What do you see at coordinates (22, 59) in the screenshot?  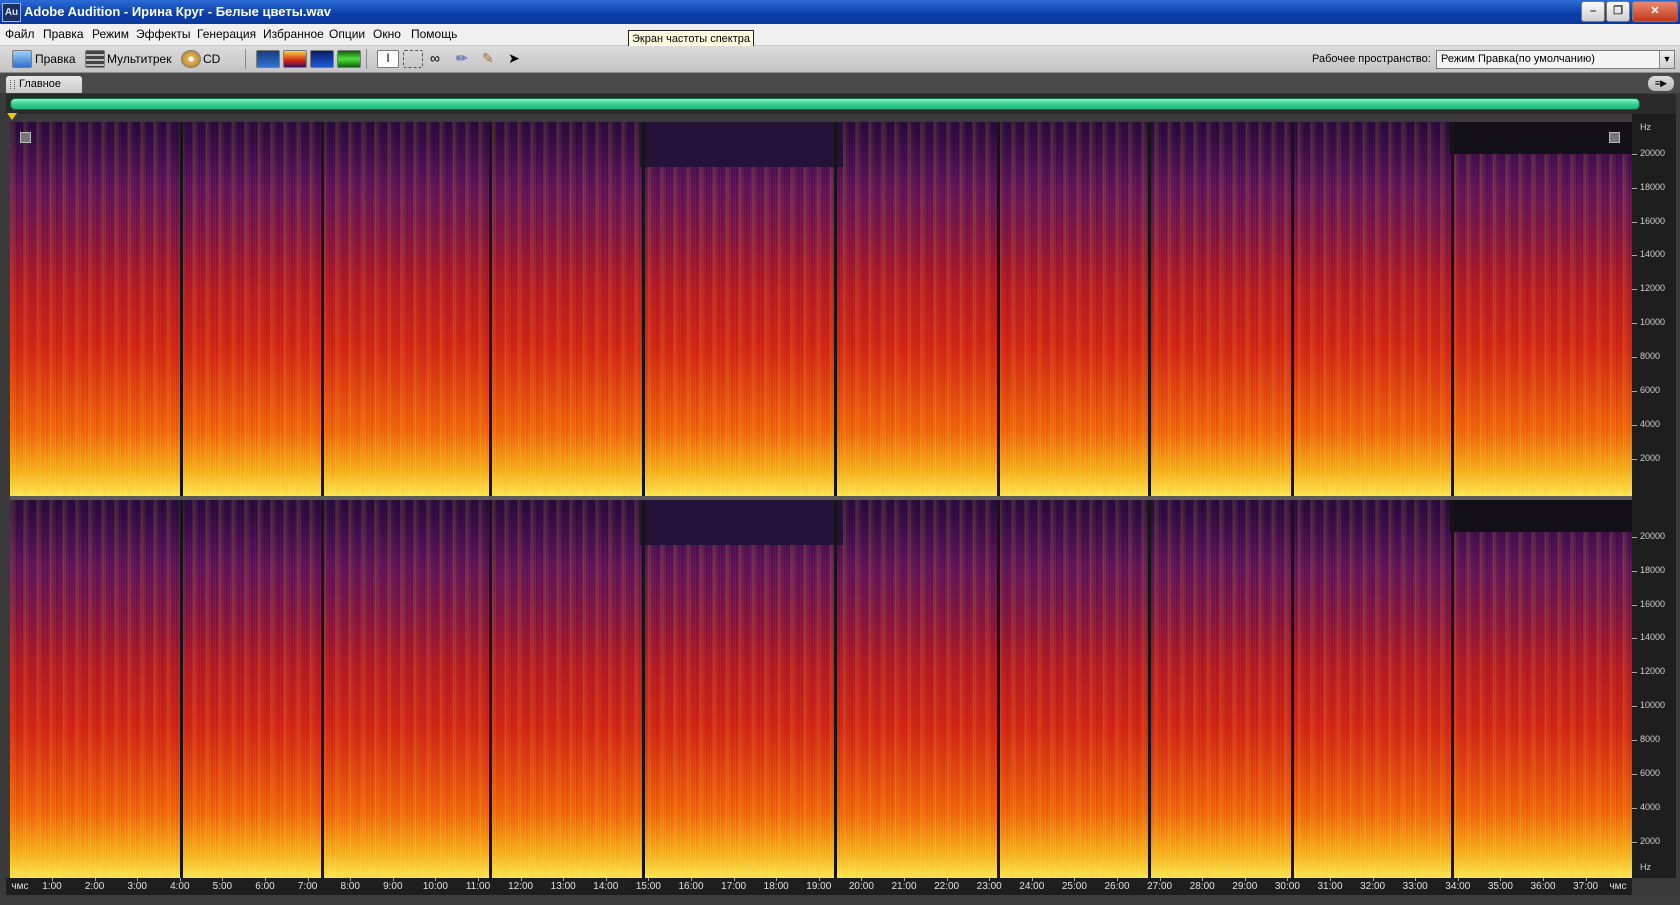 I see `edit-view-icon` at bounding box center [22, 59].